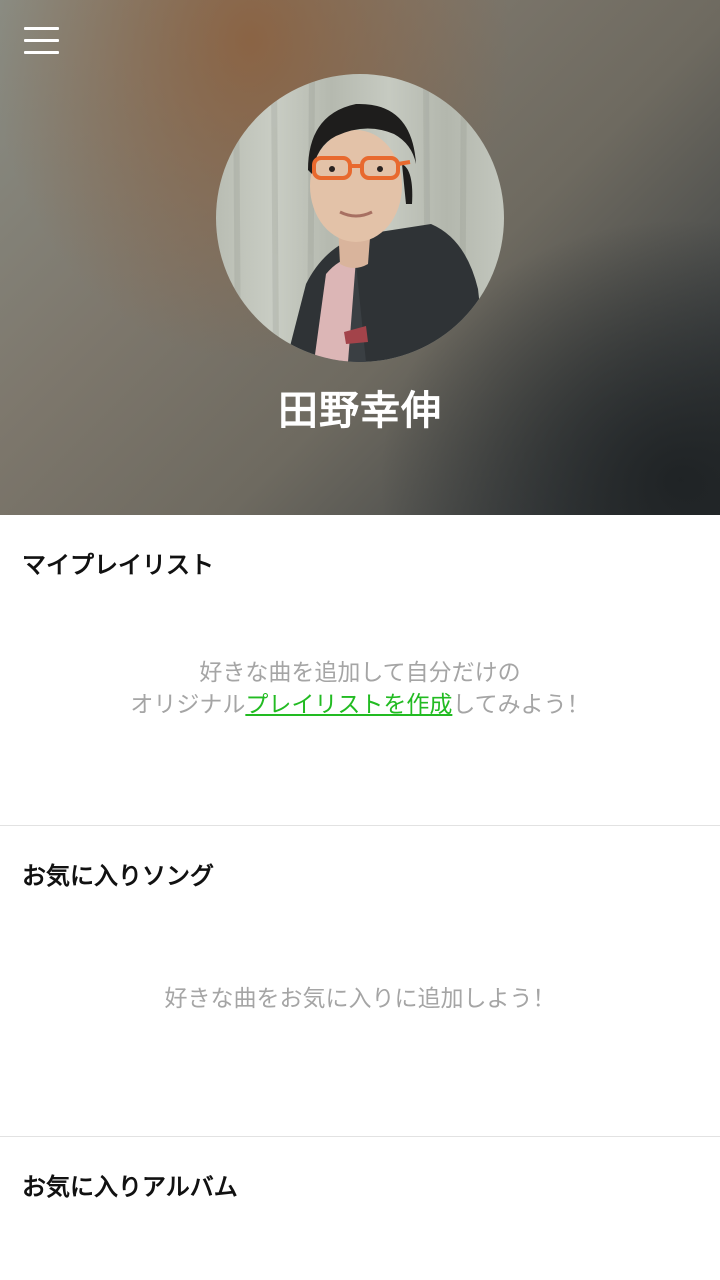 The image size is (720, 1280). I want to click on avatar, so click(360, 218).